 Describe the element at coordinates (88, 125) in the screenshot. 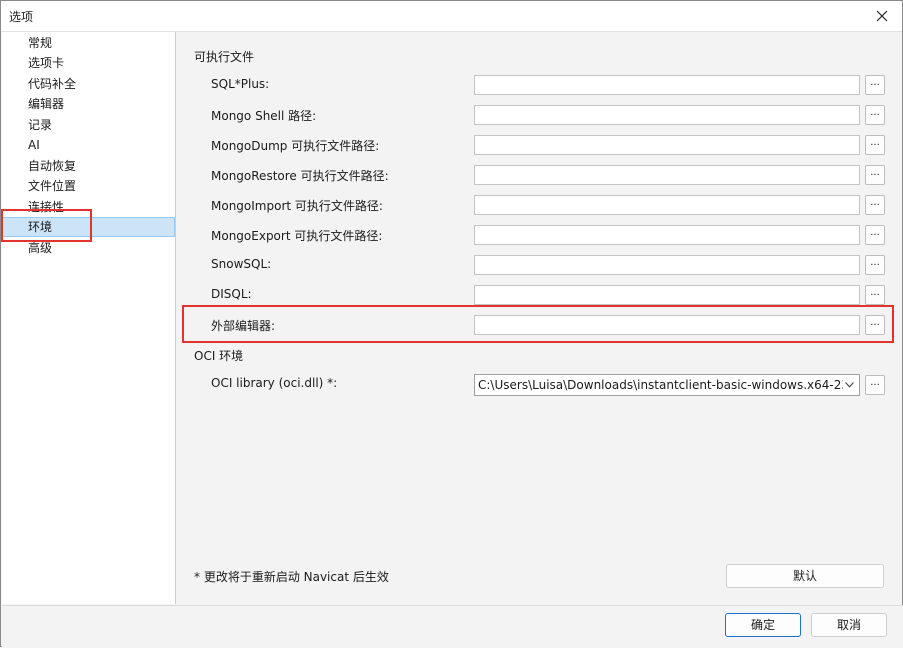

I see `sidebar-item-logging: 记录` at that location.